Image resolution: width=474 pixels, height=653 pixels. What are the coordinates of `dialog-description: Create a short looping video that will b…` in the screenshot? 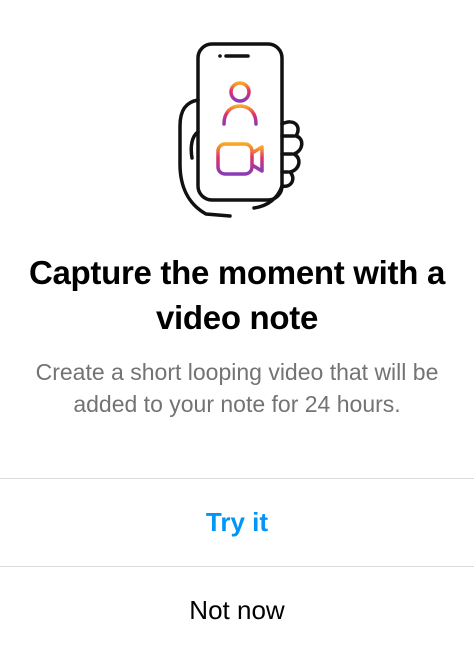 It's located at (237, 388).